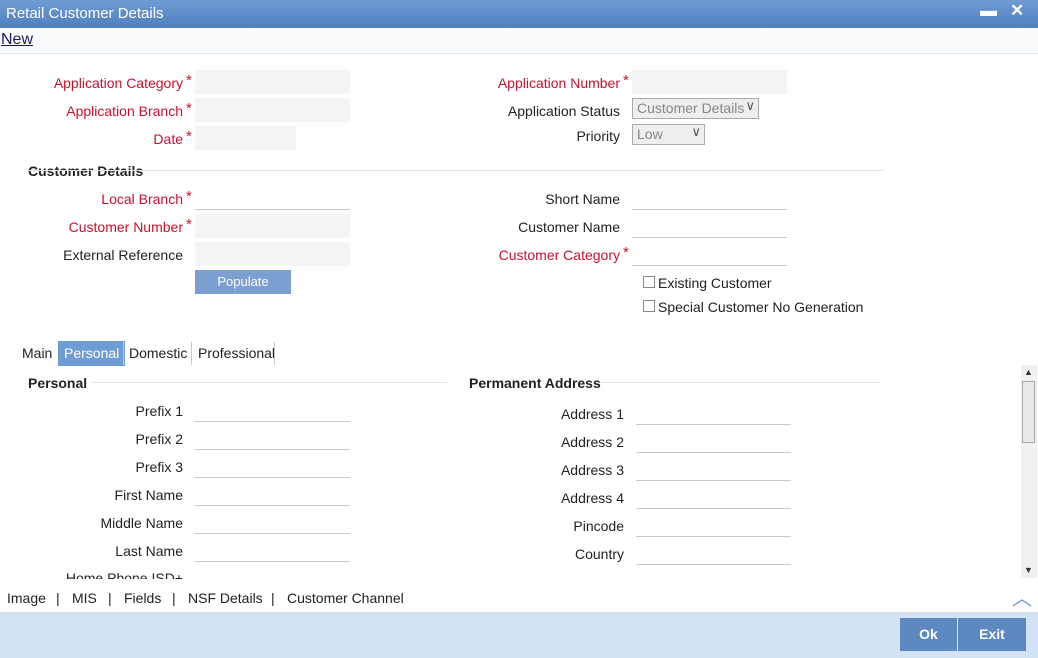 The image size is (1038, 658). What do you see at coordinates (142, 598) in the screenshot?
I see `fields-link: Fields` at bounding box center [142, 598].